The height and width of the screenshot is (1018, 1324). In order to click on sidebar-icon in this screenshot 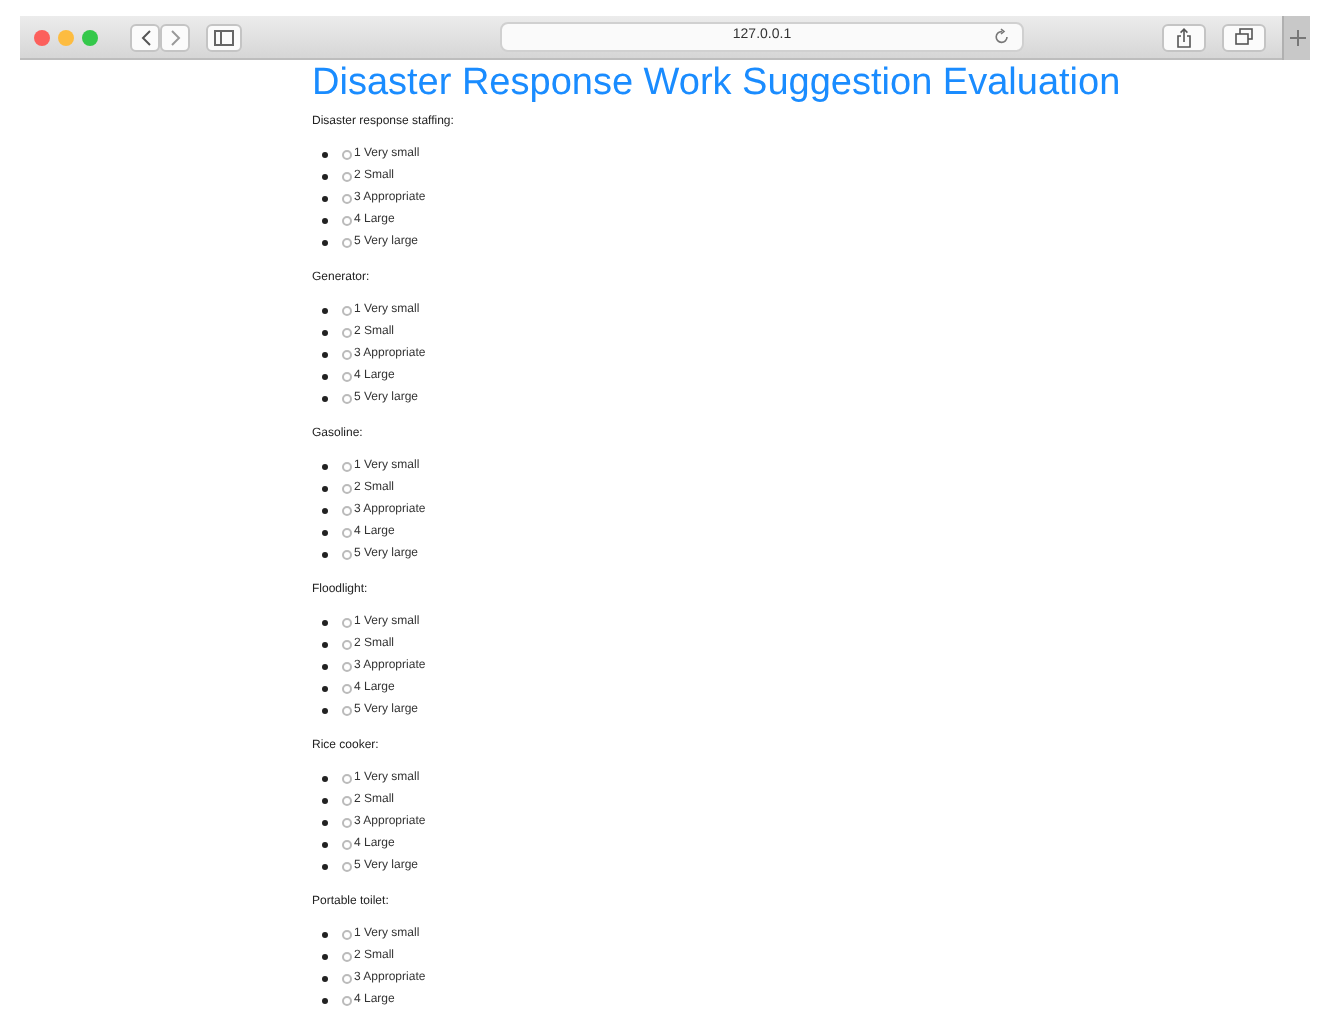, I will do `click(224, 37)`.